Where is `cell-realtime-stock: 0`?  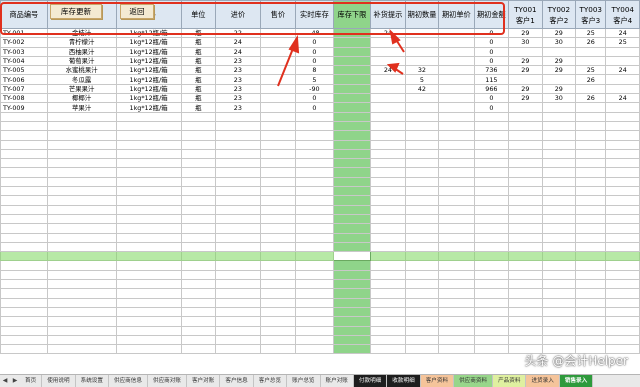
cell-realtime-stock: 0 is located at coordinates (314, 98).